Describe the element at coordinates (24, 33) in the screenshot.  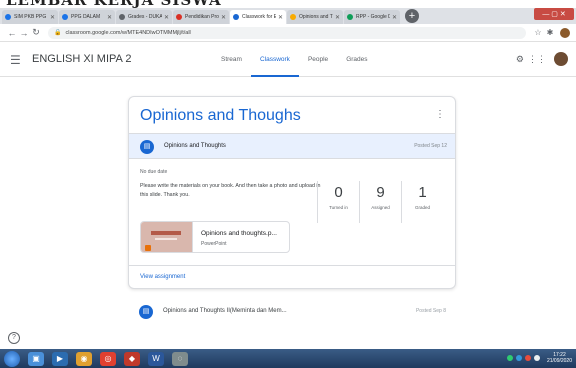
I see `forward-icon: →` at that location.